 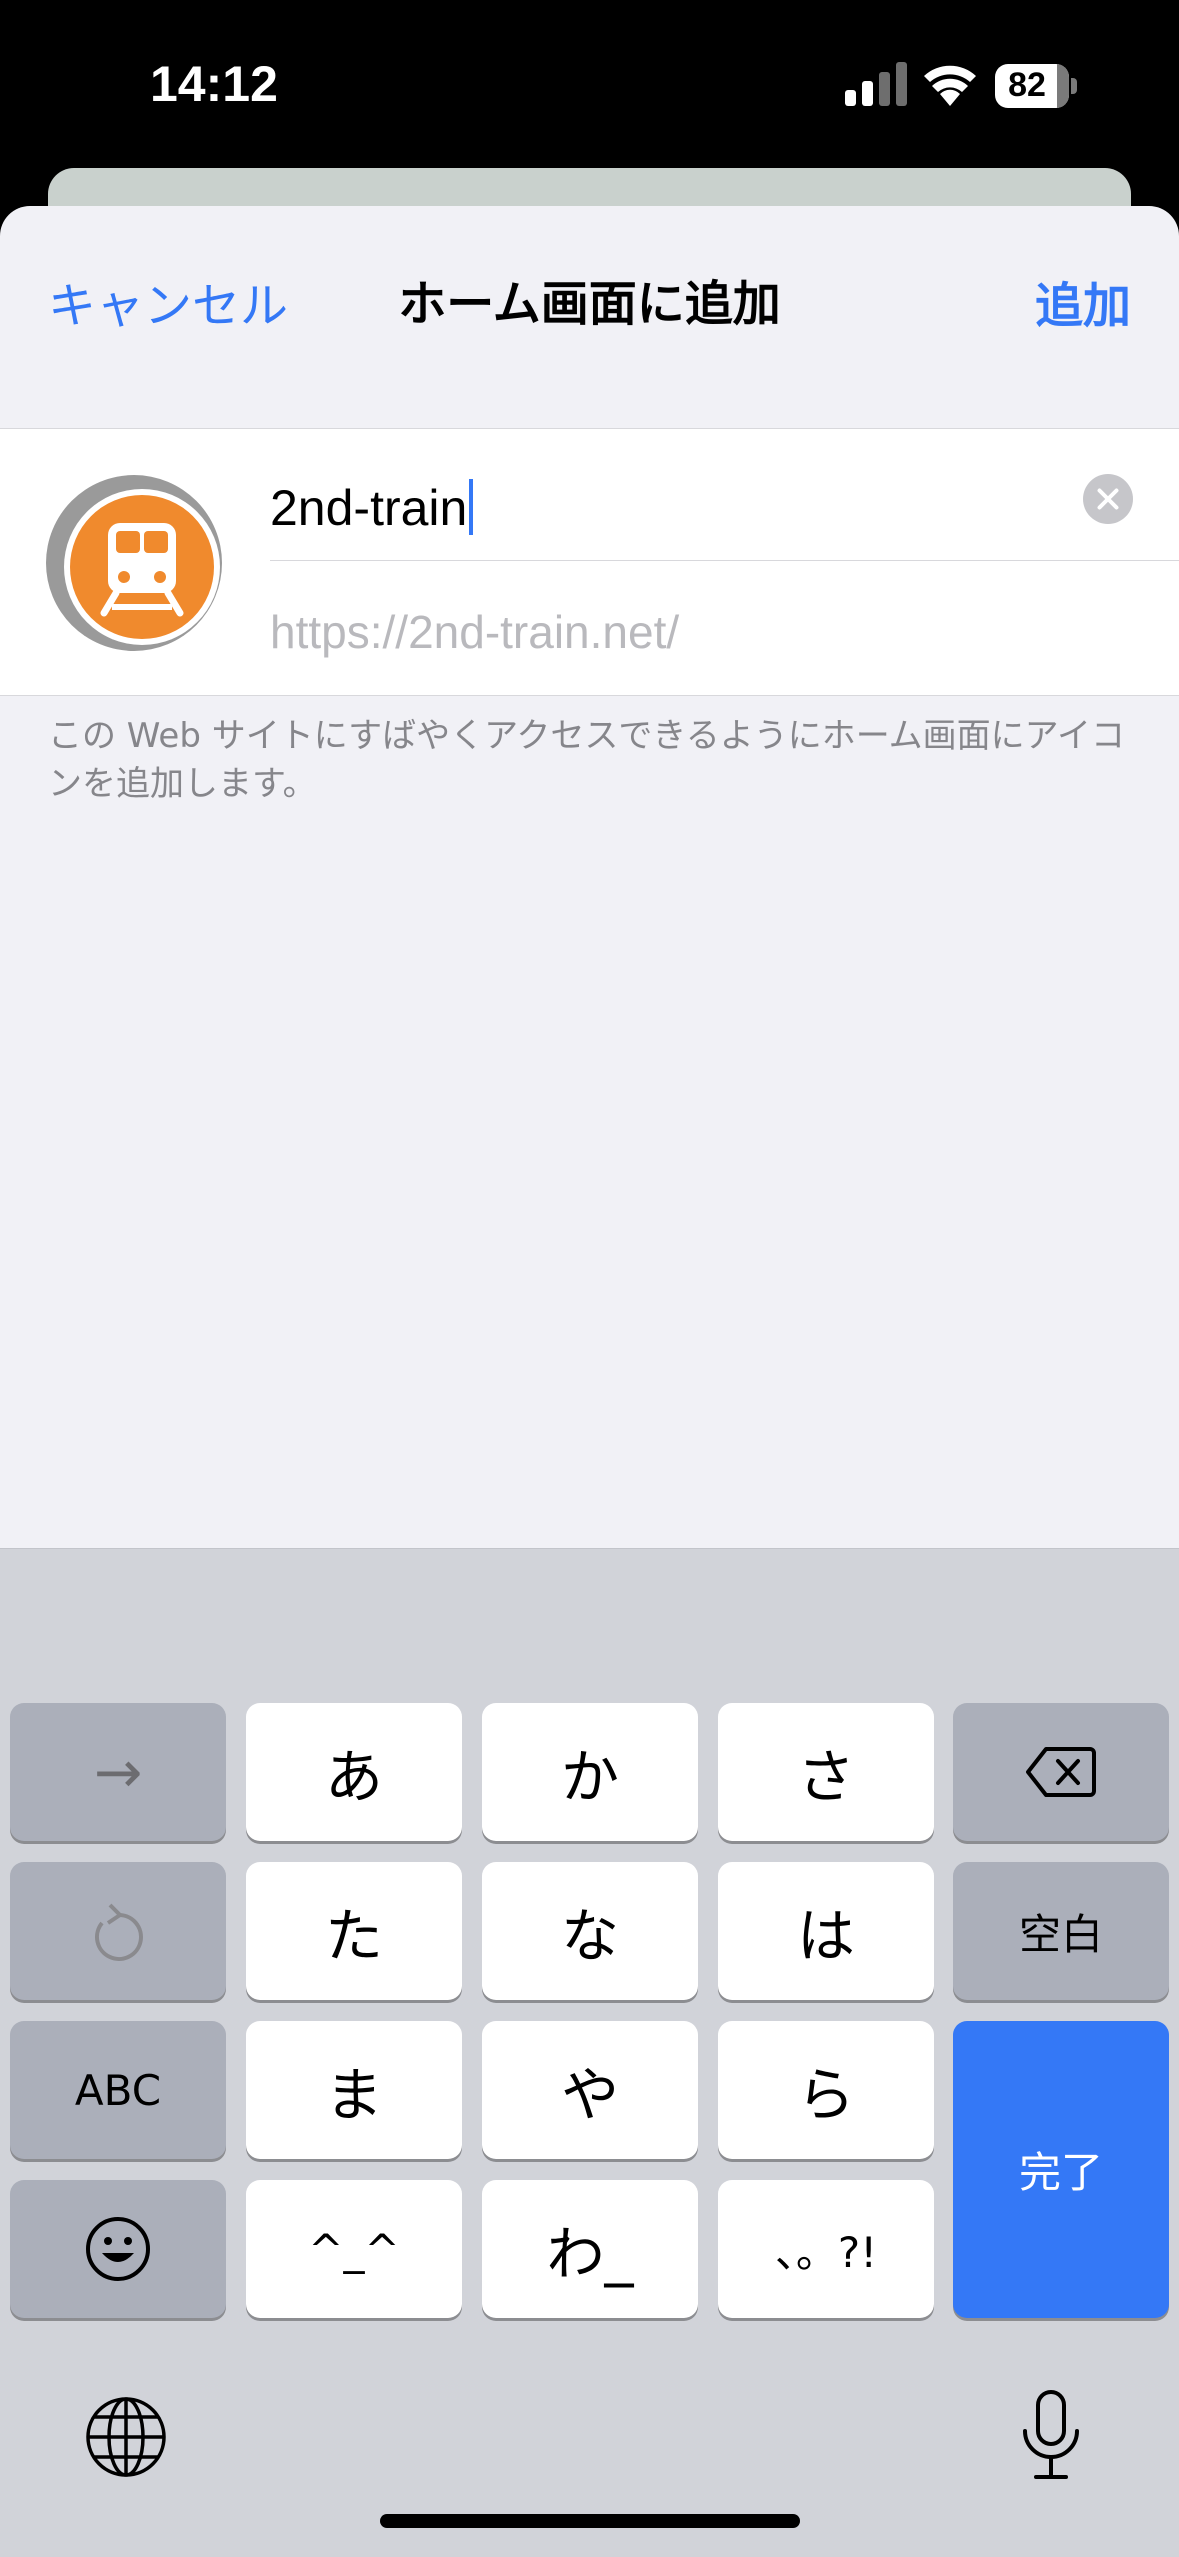 What do you see at coordinates (354, 1931) in the screenshot?
I see `key-ta: た` at bounding box center [354, 1931].